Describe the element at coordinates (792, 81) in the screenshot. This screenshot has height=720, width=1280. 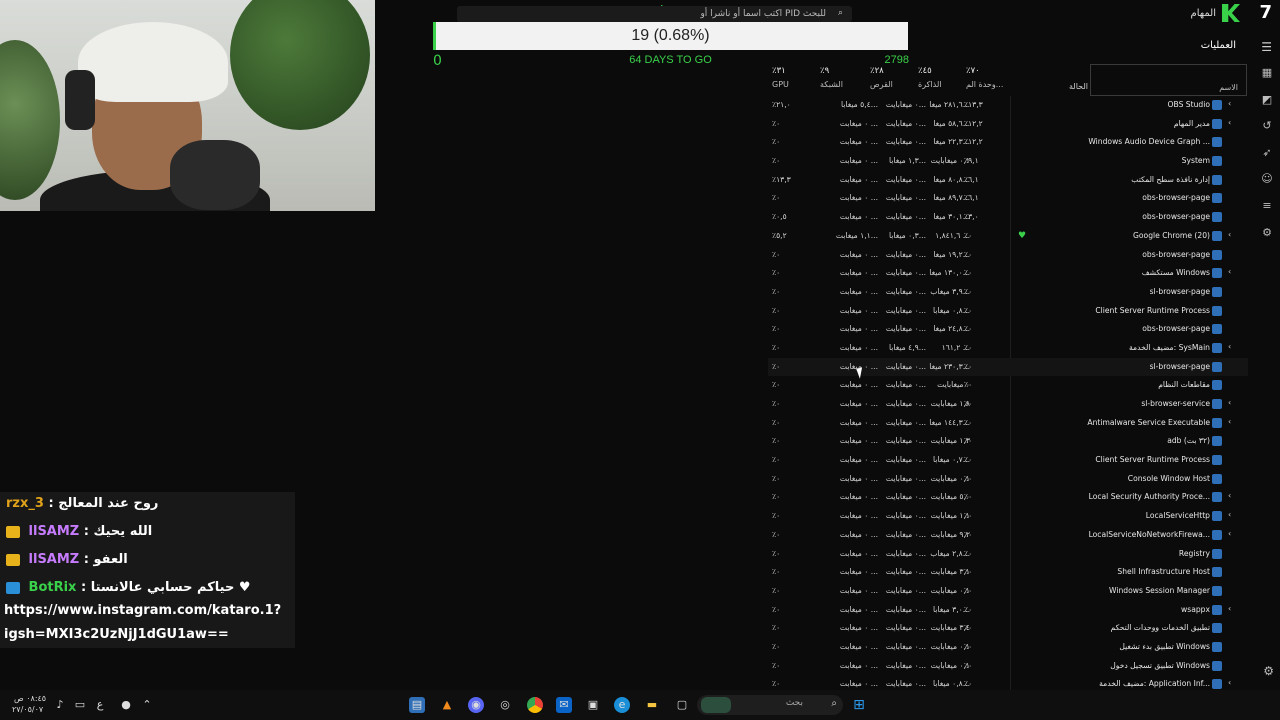
I see `column-gpu: ٪٣١ GPU` at that location.